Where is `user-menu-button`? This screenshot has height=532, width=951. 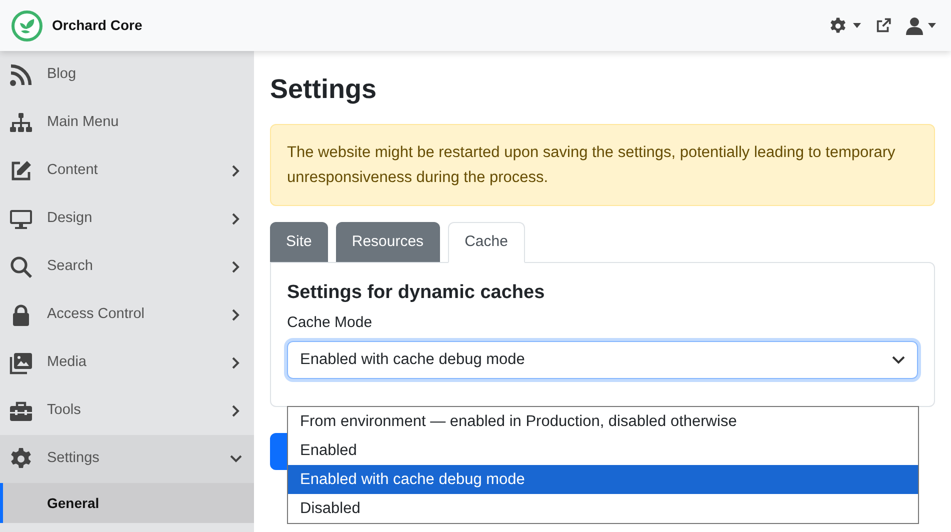
user-menu-button is located at coordinates (921, 25).